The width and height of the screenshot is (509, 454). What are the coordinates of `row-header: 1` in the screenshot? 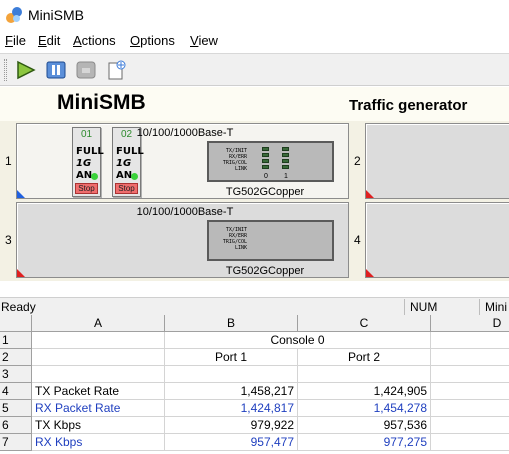 It's located at (16, 340).